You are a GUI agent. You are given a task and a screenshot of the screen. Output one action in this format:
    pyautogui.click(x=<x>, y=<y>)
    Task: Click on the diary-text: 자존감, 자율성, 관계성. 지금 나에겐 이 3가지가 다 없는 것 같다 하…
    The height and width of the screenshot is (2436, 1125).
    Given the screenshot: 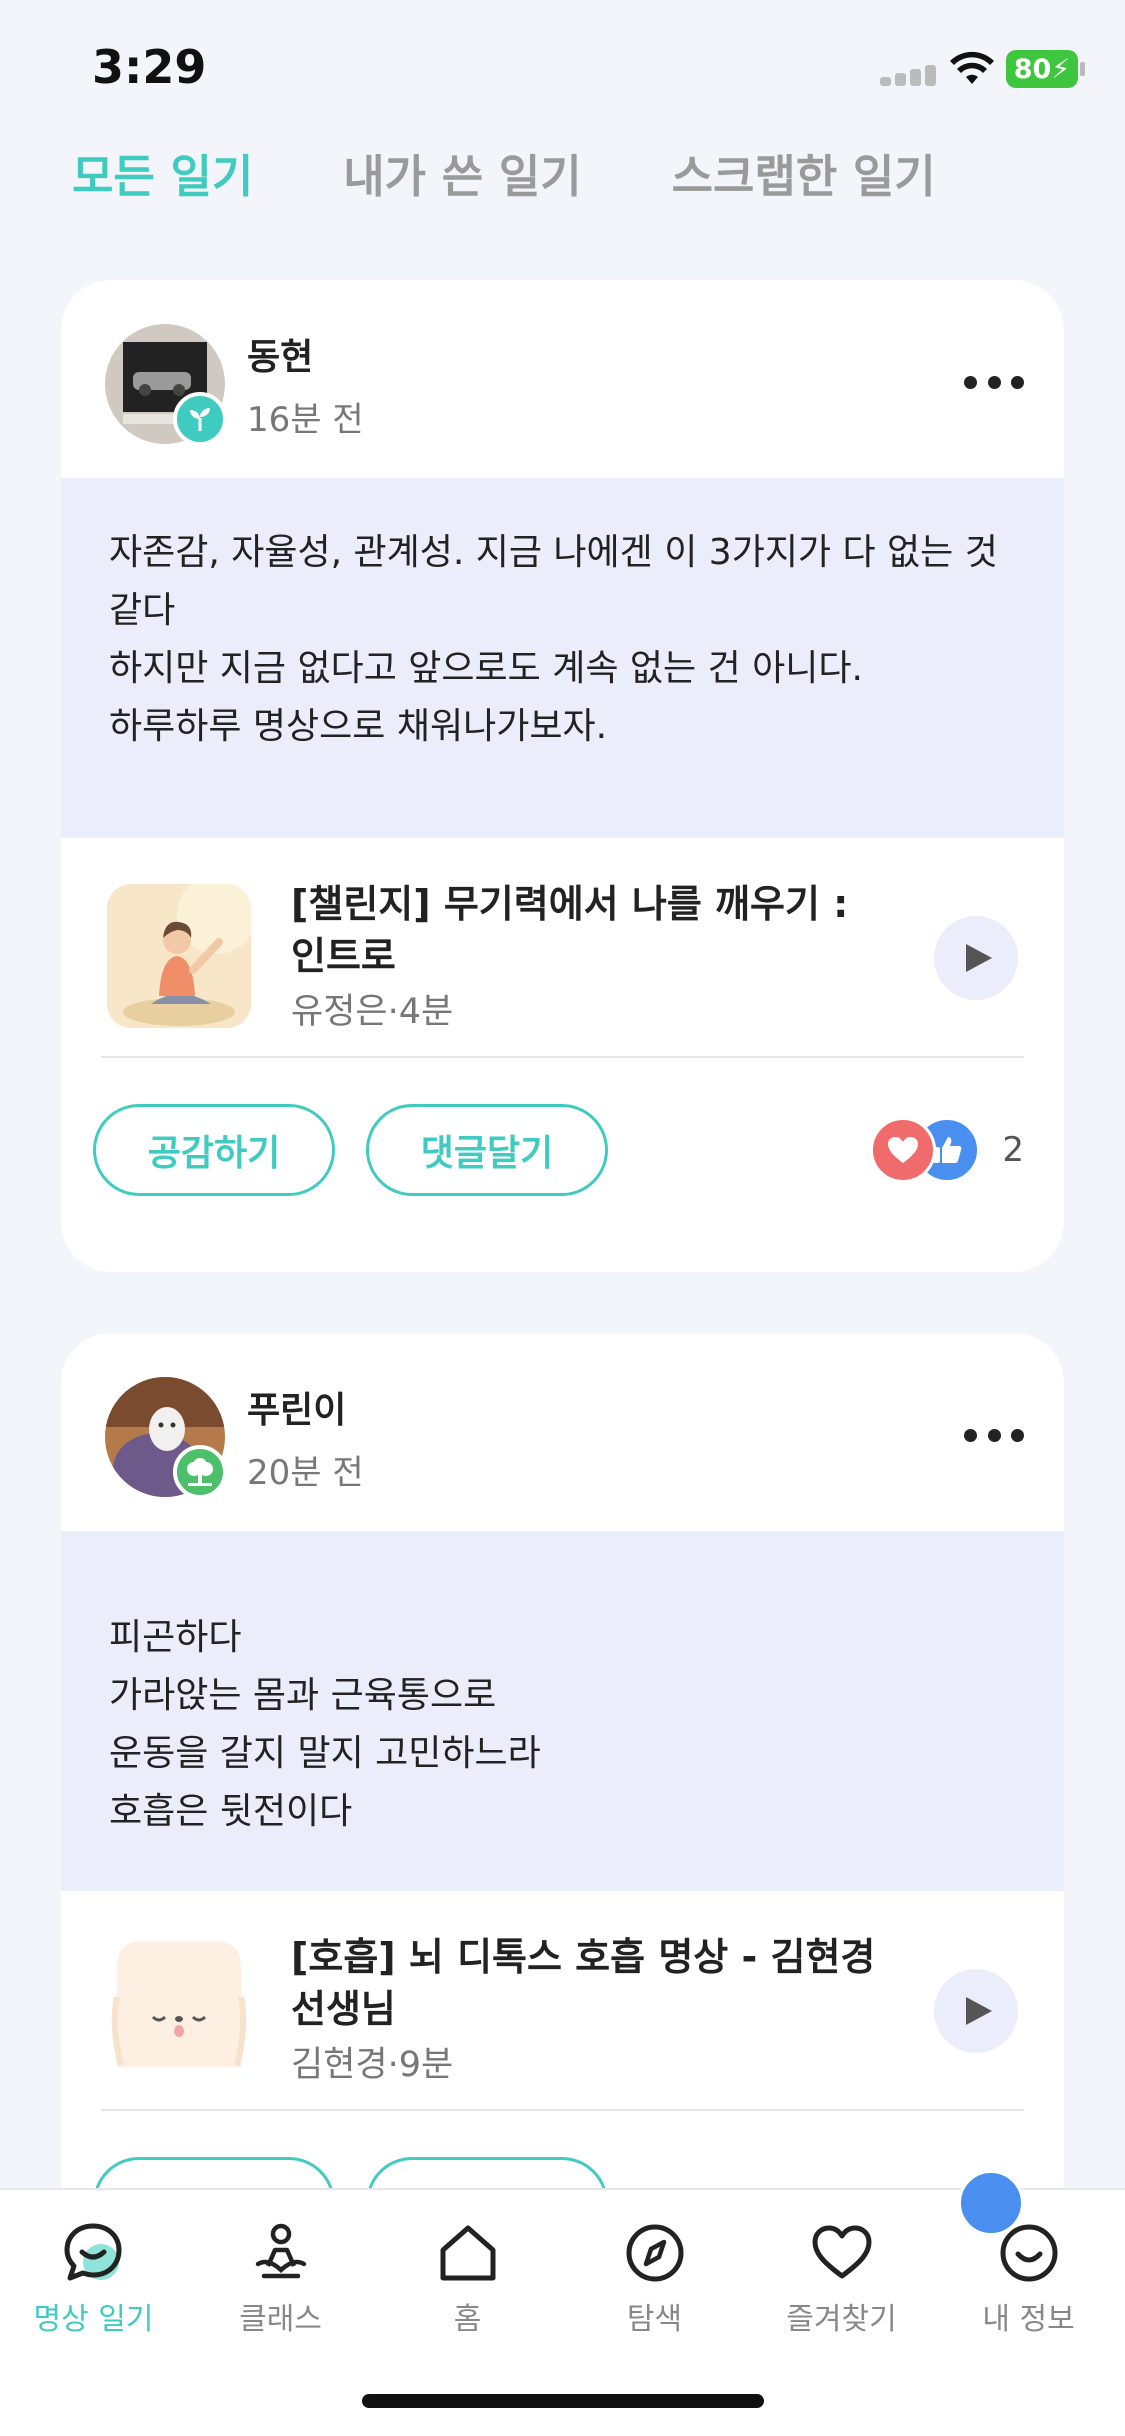 What is the action you would take?
    pyautogui.click(x=553, y=639)
    